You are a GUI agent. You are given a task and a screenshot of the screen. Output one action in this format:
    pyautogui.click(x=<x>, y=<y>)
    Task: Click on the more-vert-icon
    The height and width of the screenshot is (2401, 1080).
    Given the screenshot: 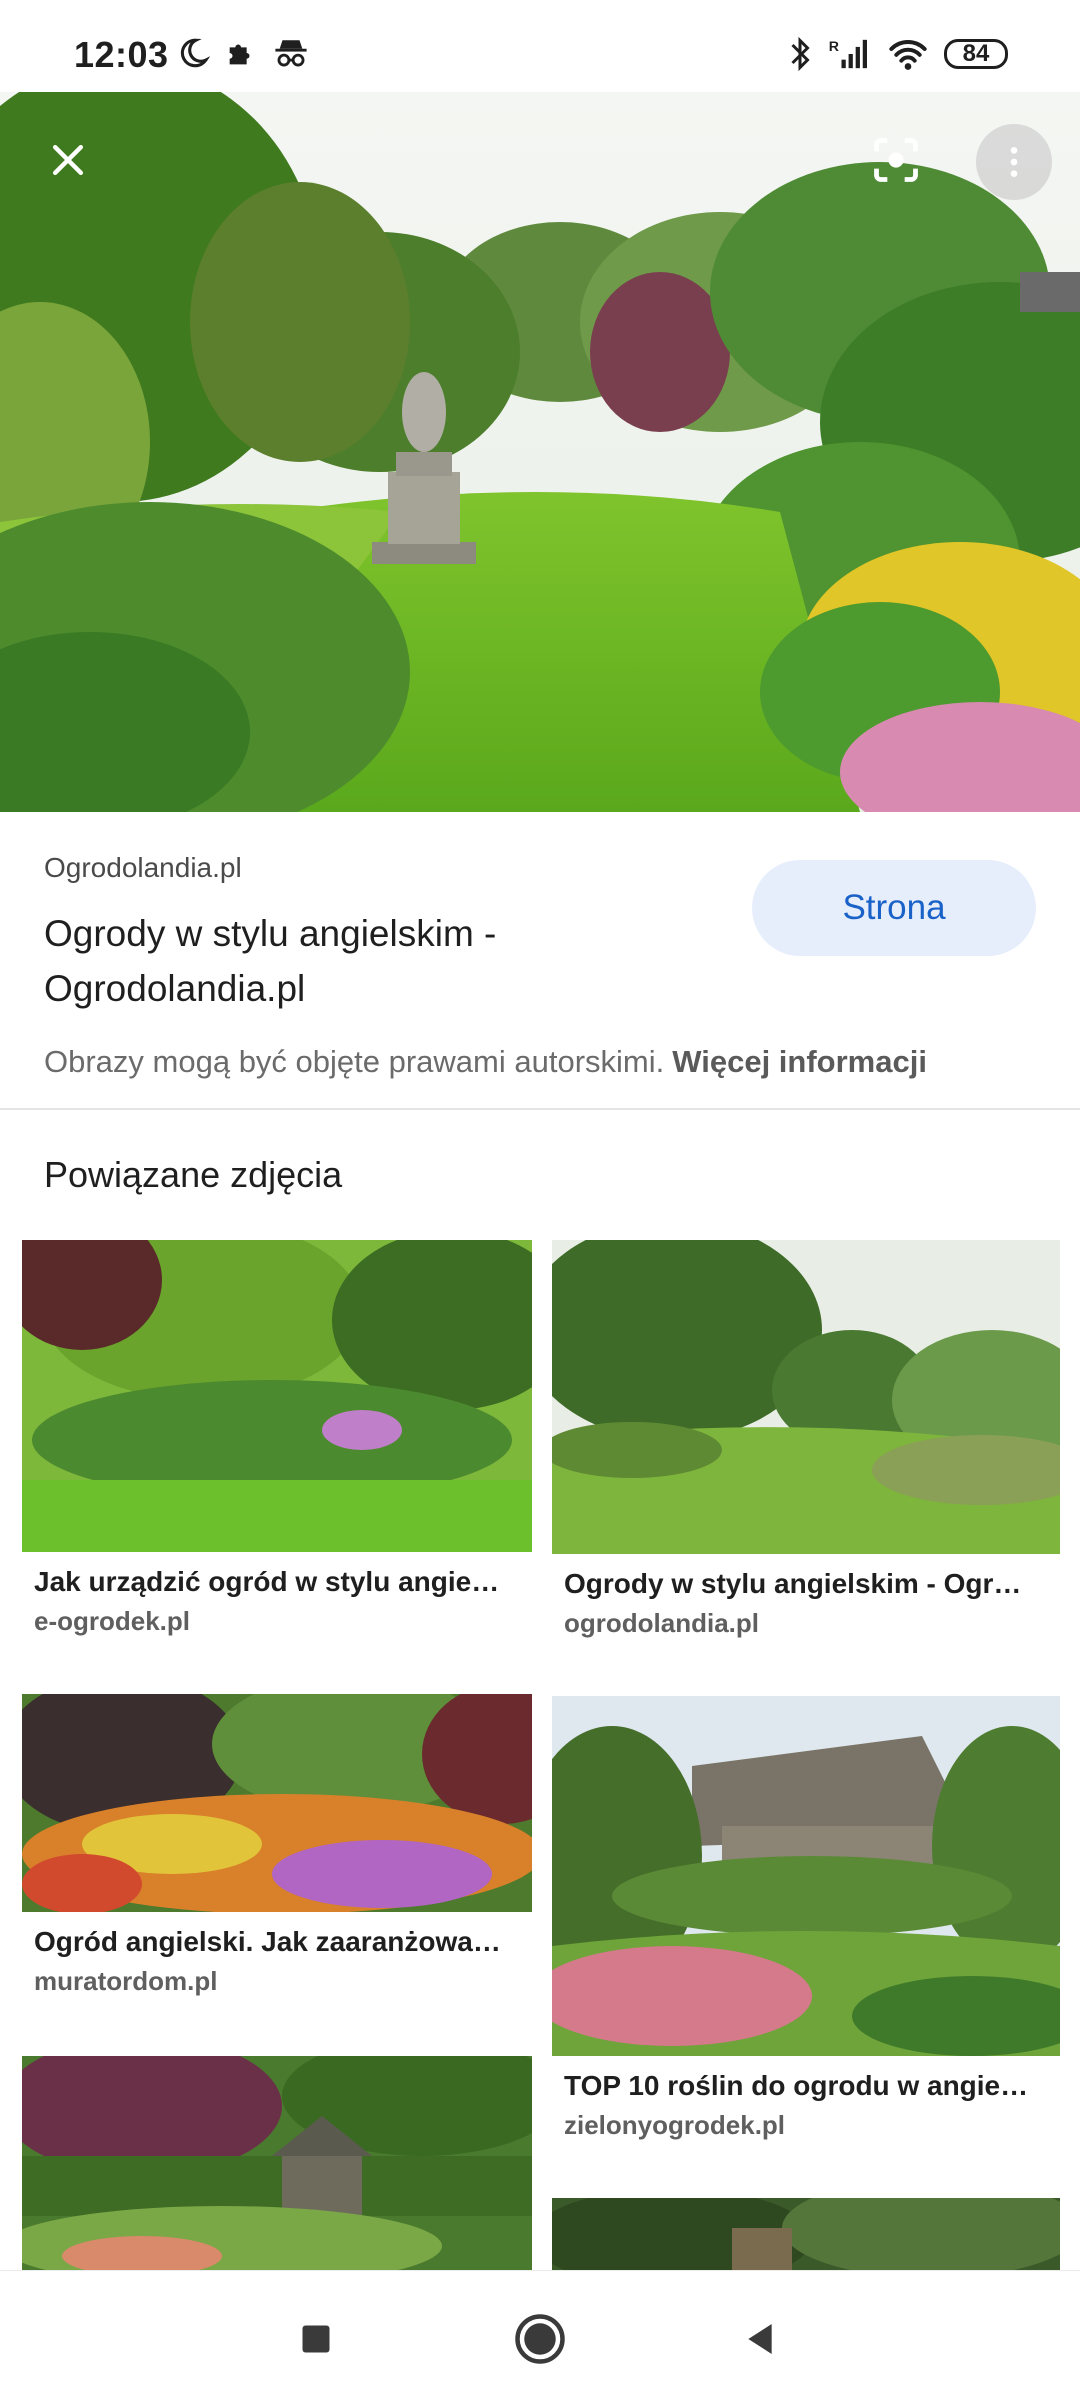 What is the action you would take?
    pyautogui.click(x=1014, y=162)
    